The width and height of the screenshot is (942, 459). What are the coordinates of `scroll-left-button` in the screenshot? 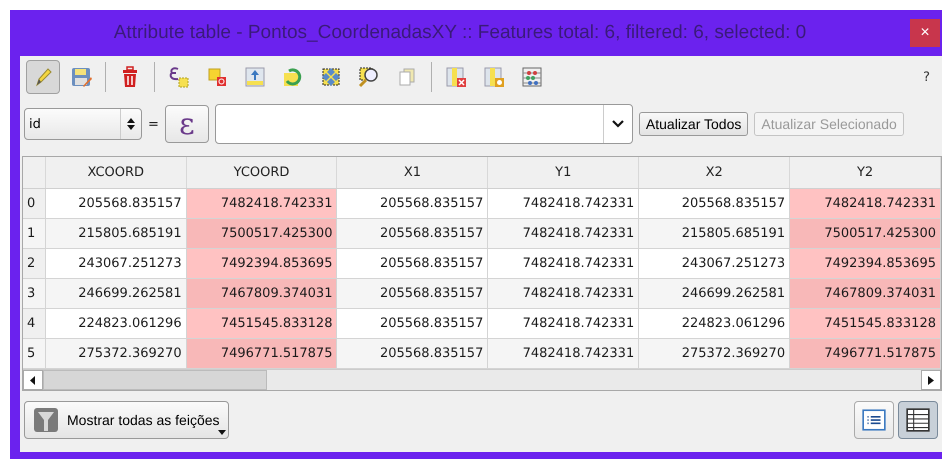 It's located at (33, 380).